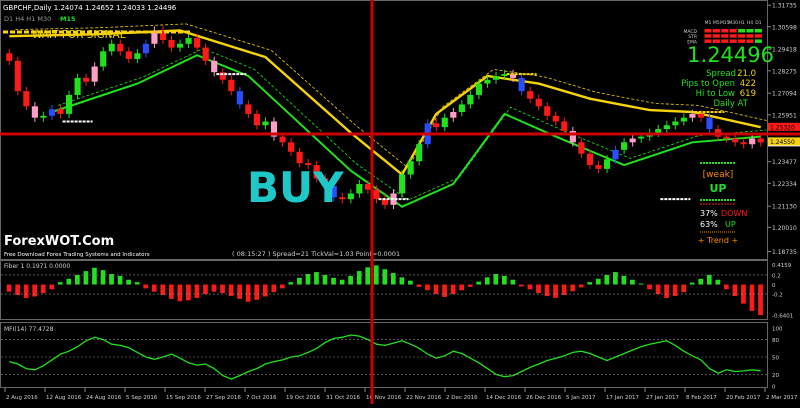  Describe the element at coordinates (784, 207) in the screenshot. I see `price-tick-label: 1.21130` at that location.